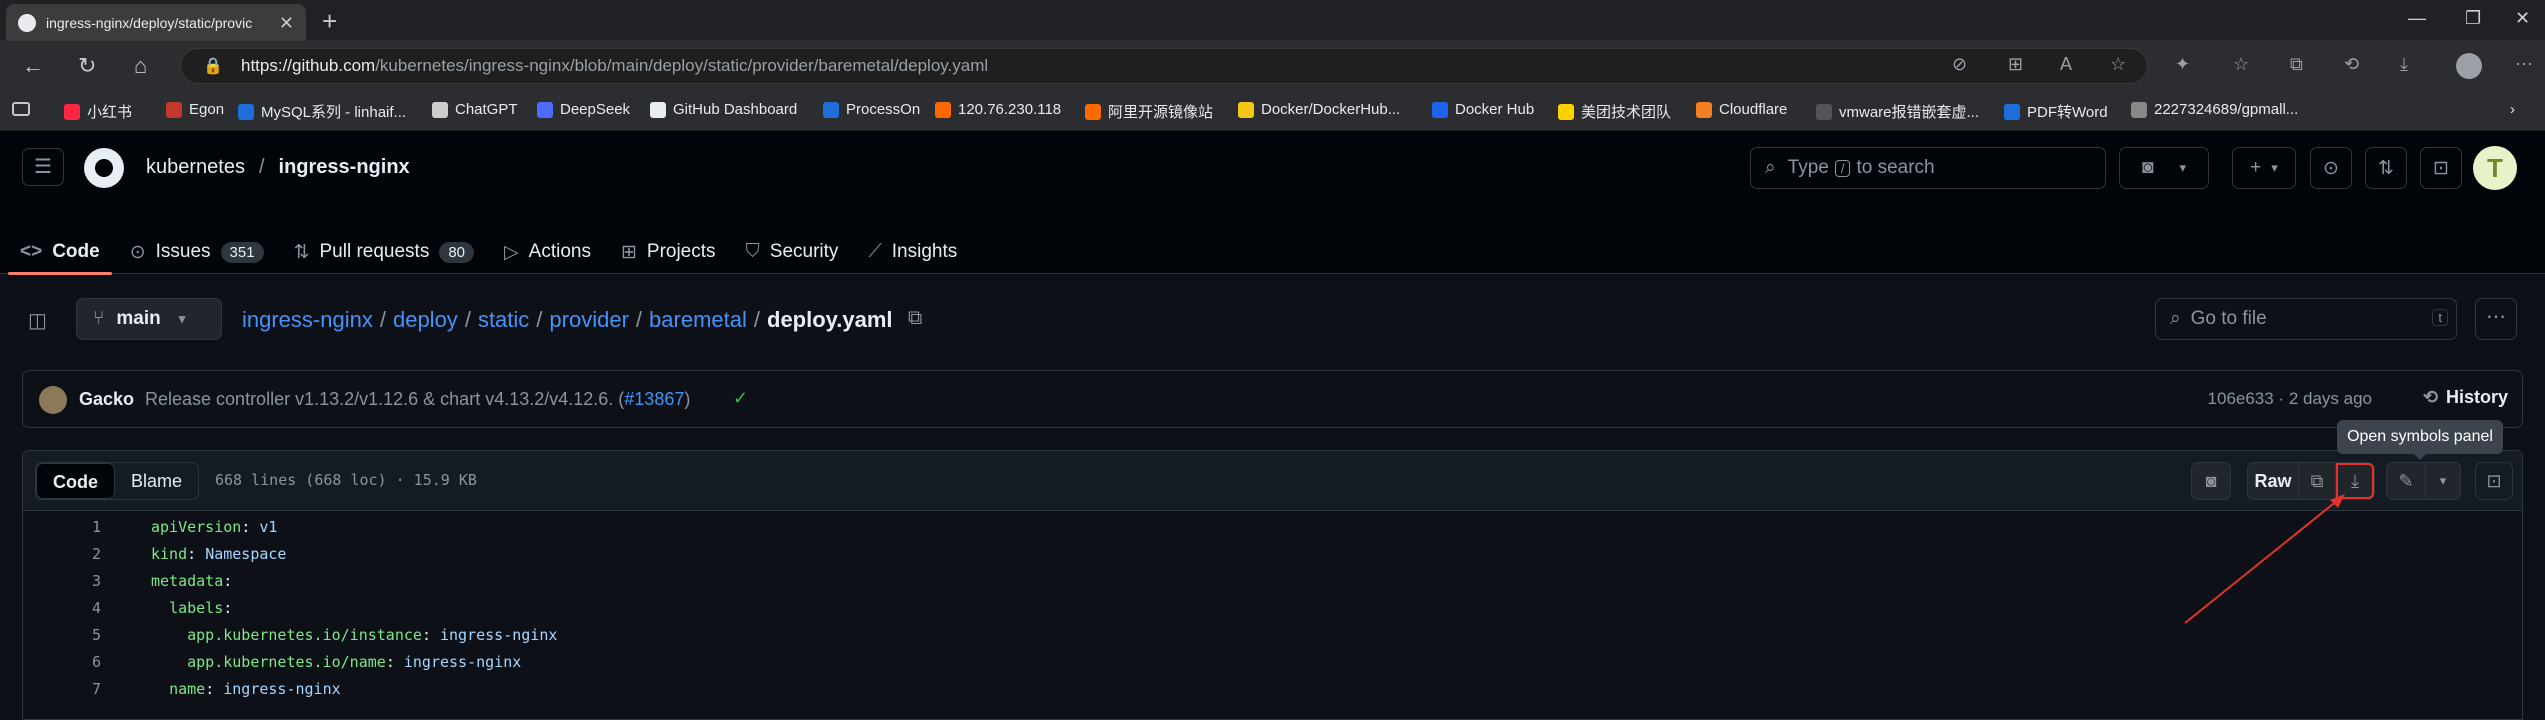  Describe the element at coordinates (62, 581) in the screenshot. I see `line-number: 3` at that location.